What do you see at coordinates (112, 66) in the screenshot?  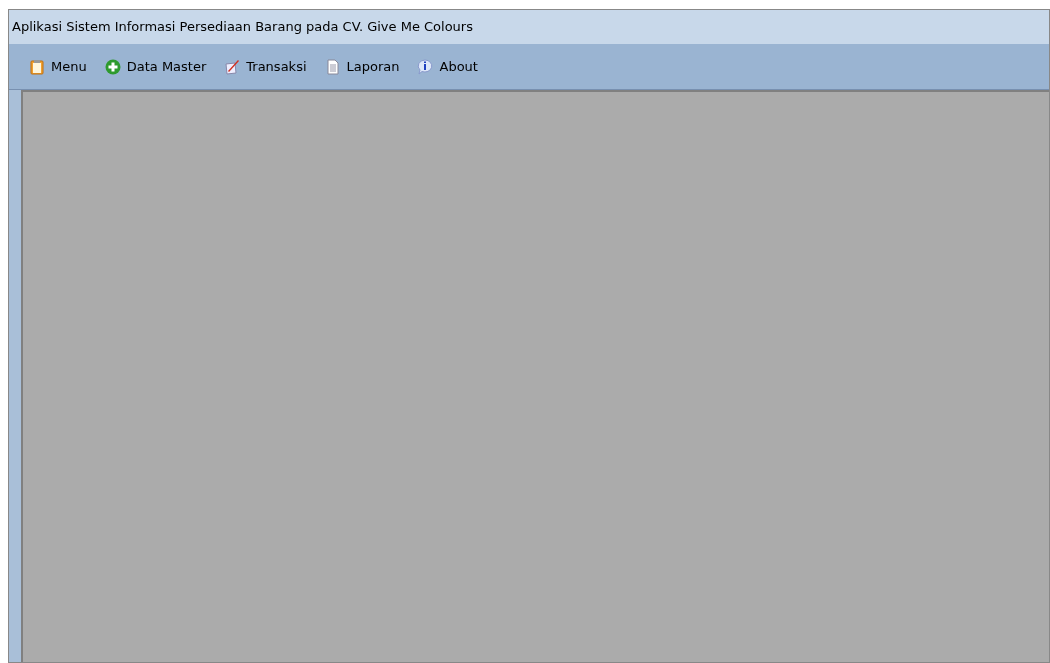 I see `plus-icon` at bounding box center [112, 66].